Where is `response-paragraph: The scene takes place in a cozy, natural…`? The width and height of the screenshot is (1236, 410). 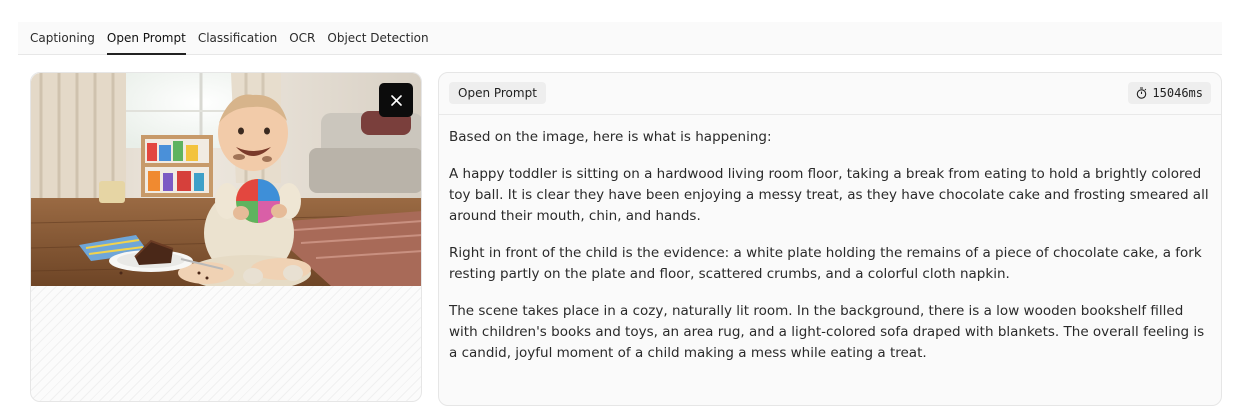 response-paragraph: The scene takes place in a cozy, natural… is located at coordinates (827, 332).